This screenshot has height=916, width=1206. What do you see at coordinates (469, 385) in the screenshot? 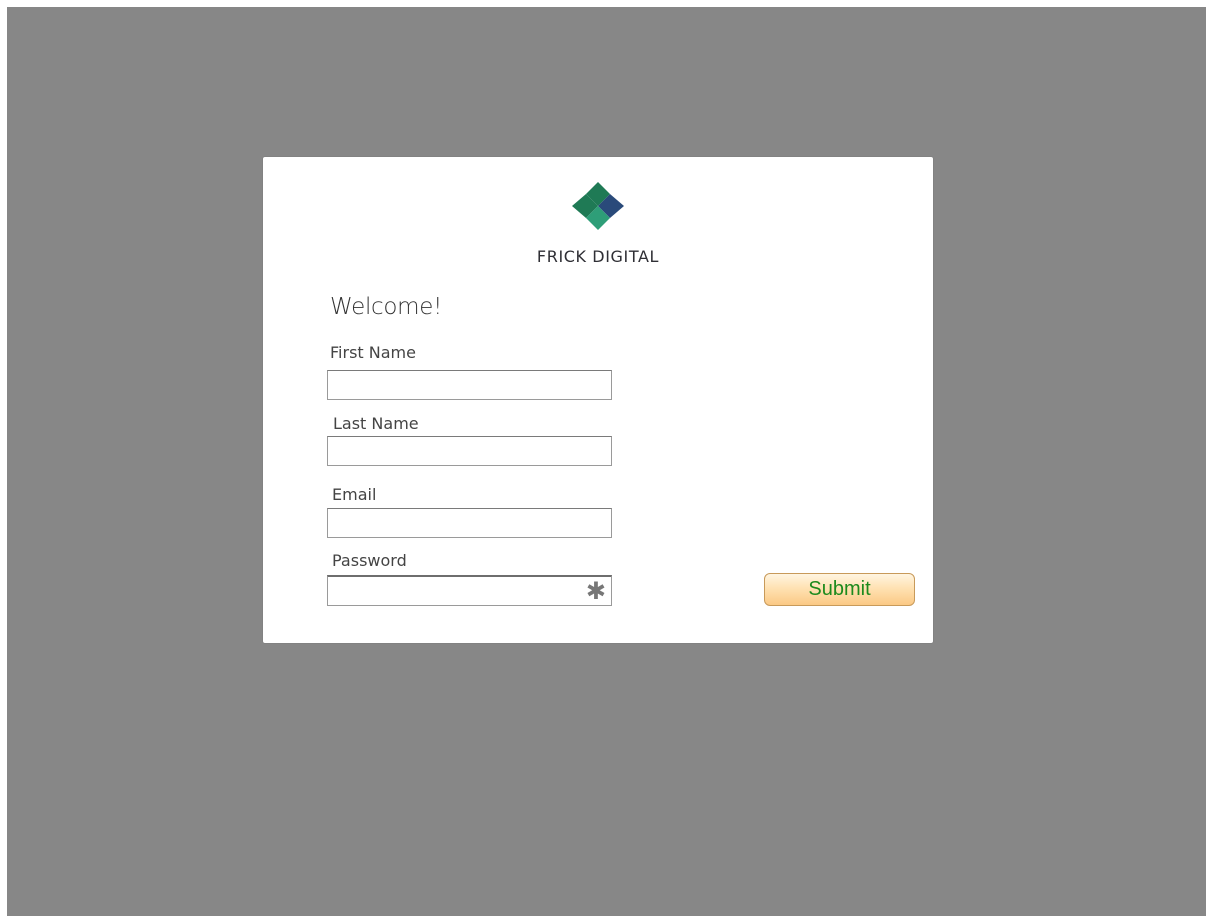
I see `first-name-field` at bounding box center [469, 385].